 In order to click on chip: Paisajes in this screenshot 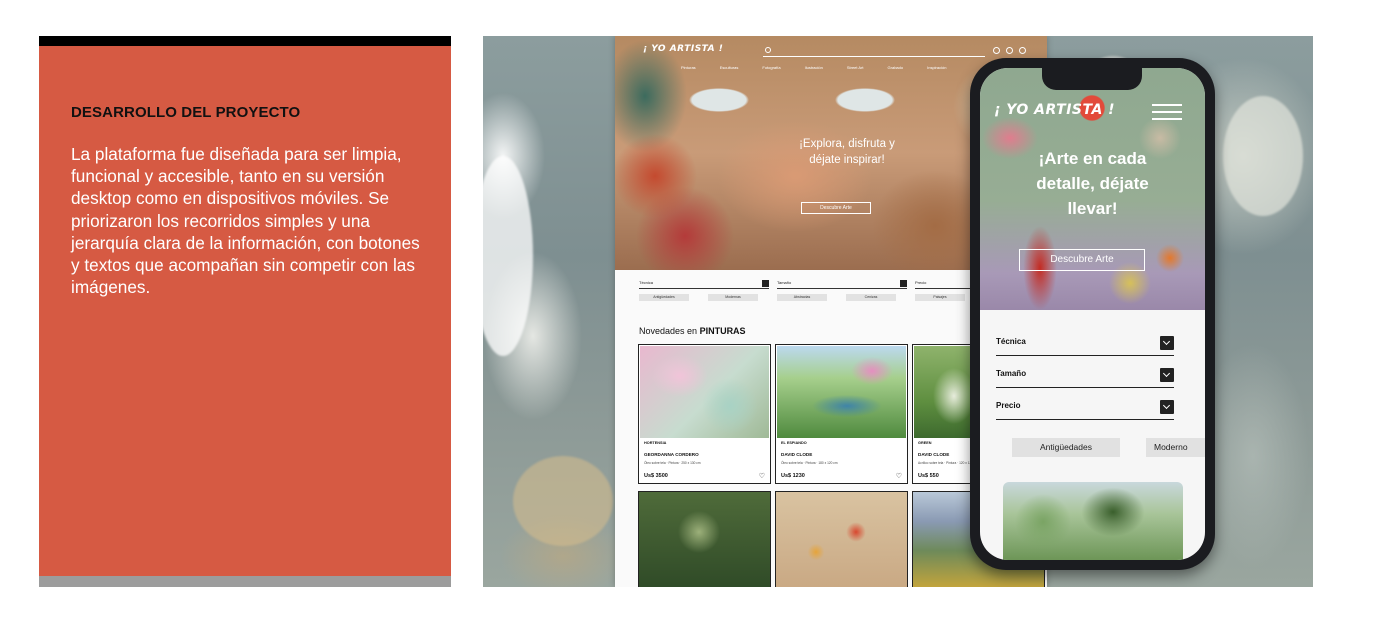, I will do `click(940, 297)`.